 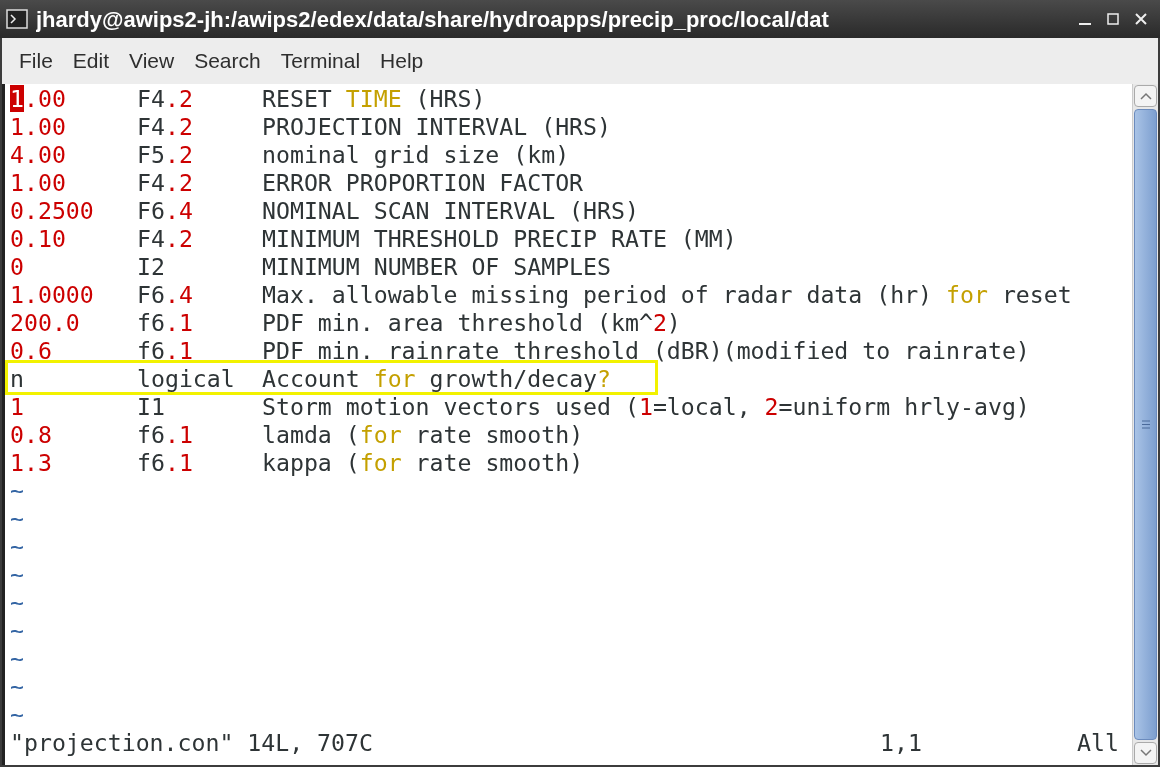 I want to click on scrollbar-thumb, so click(x=1145, y=424).